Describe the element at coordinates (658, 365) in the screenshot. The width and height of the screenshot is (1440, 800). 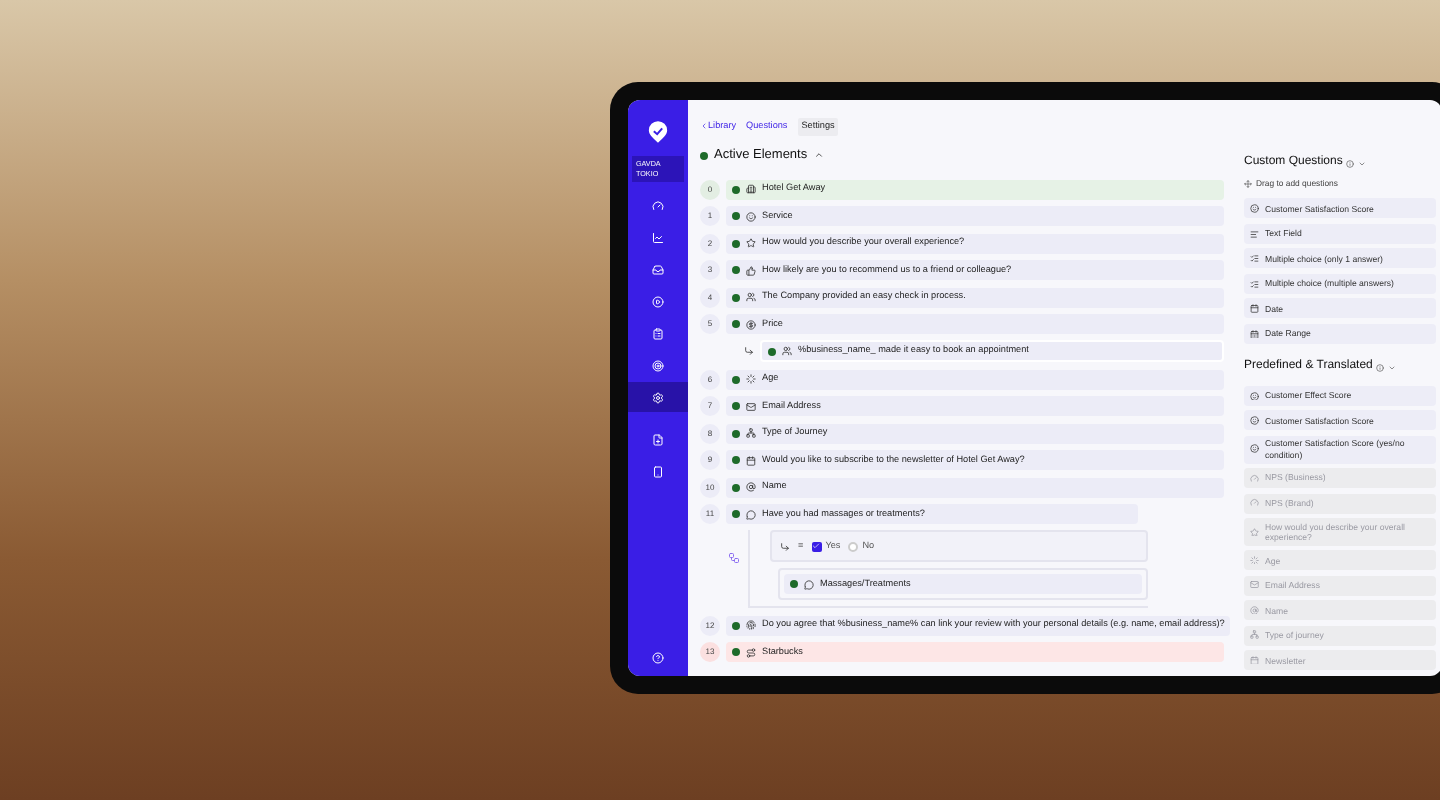
I see `target-icon` at that location.